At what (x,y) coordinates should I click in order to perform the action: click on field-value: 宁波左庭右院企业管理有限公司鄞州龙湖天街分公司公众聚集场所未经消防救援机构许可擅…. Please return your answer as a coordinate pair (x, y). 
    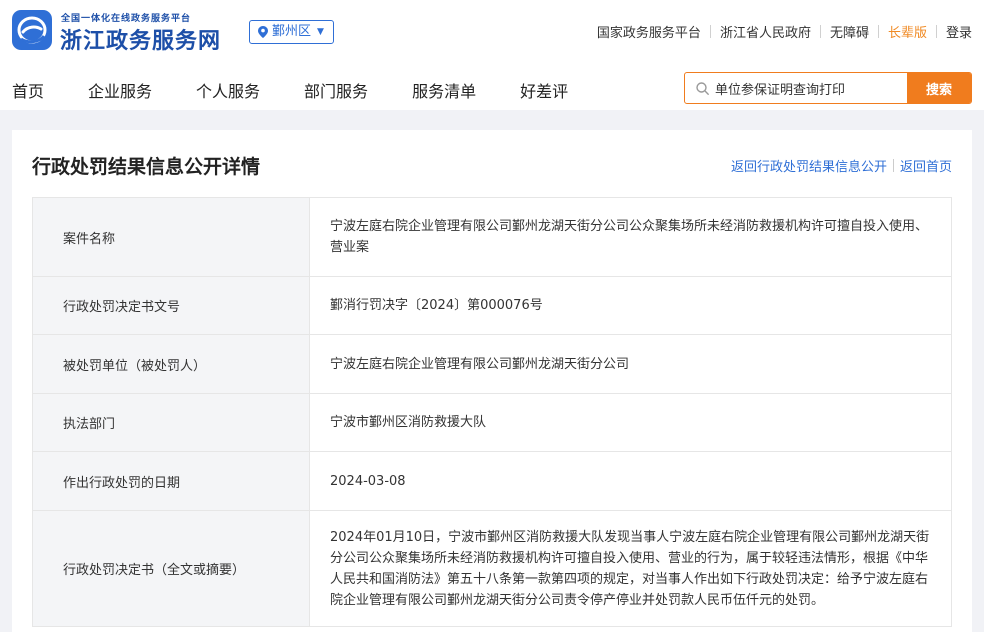
    Looking at the image, I should click on (630, 237).